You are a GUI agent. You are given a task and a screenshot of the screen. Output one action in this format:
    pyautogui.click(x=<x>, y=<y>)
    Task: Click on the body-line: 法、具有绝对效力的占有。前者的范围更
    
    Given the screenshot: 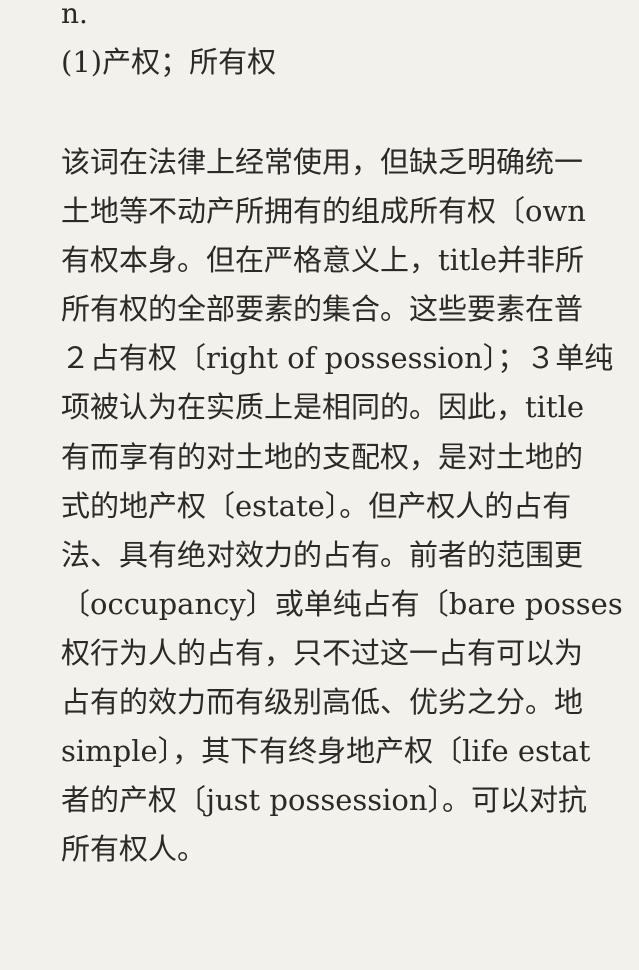 What is the action you would take?
    pyautogui.click(x=322, y=554)
    